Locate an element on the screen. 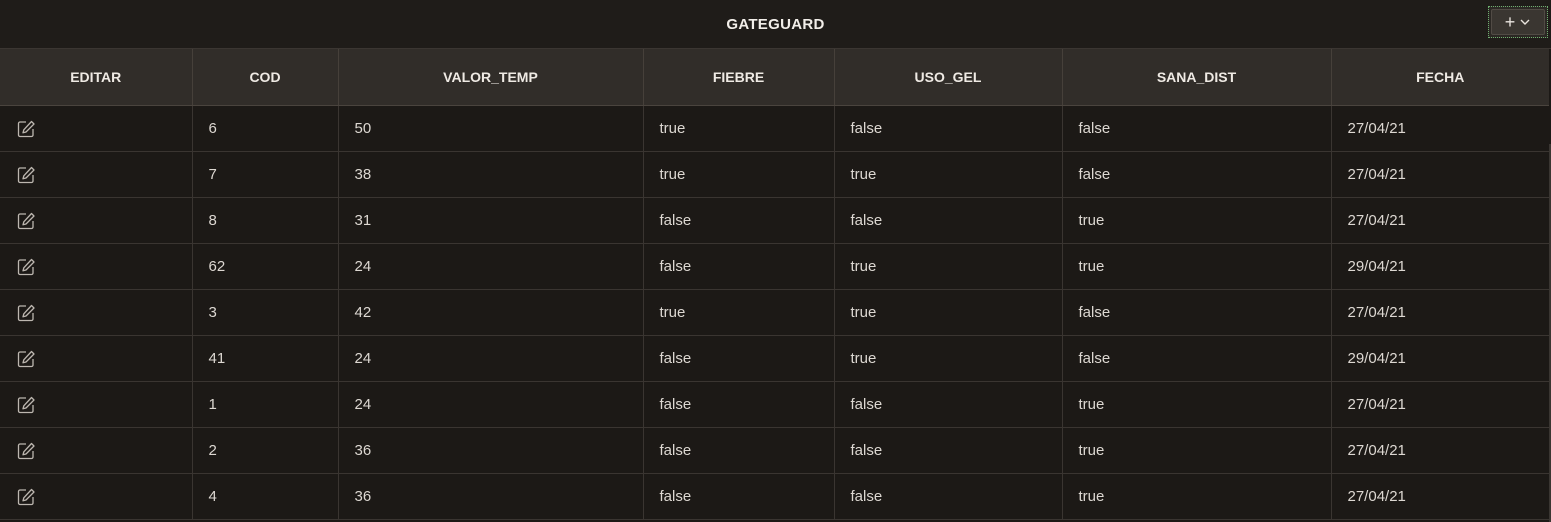 This screenshot has height=522, width=1551. cell-cod: 41 is located at coordinates (265, 358).